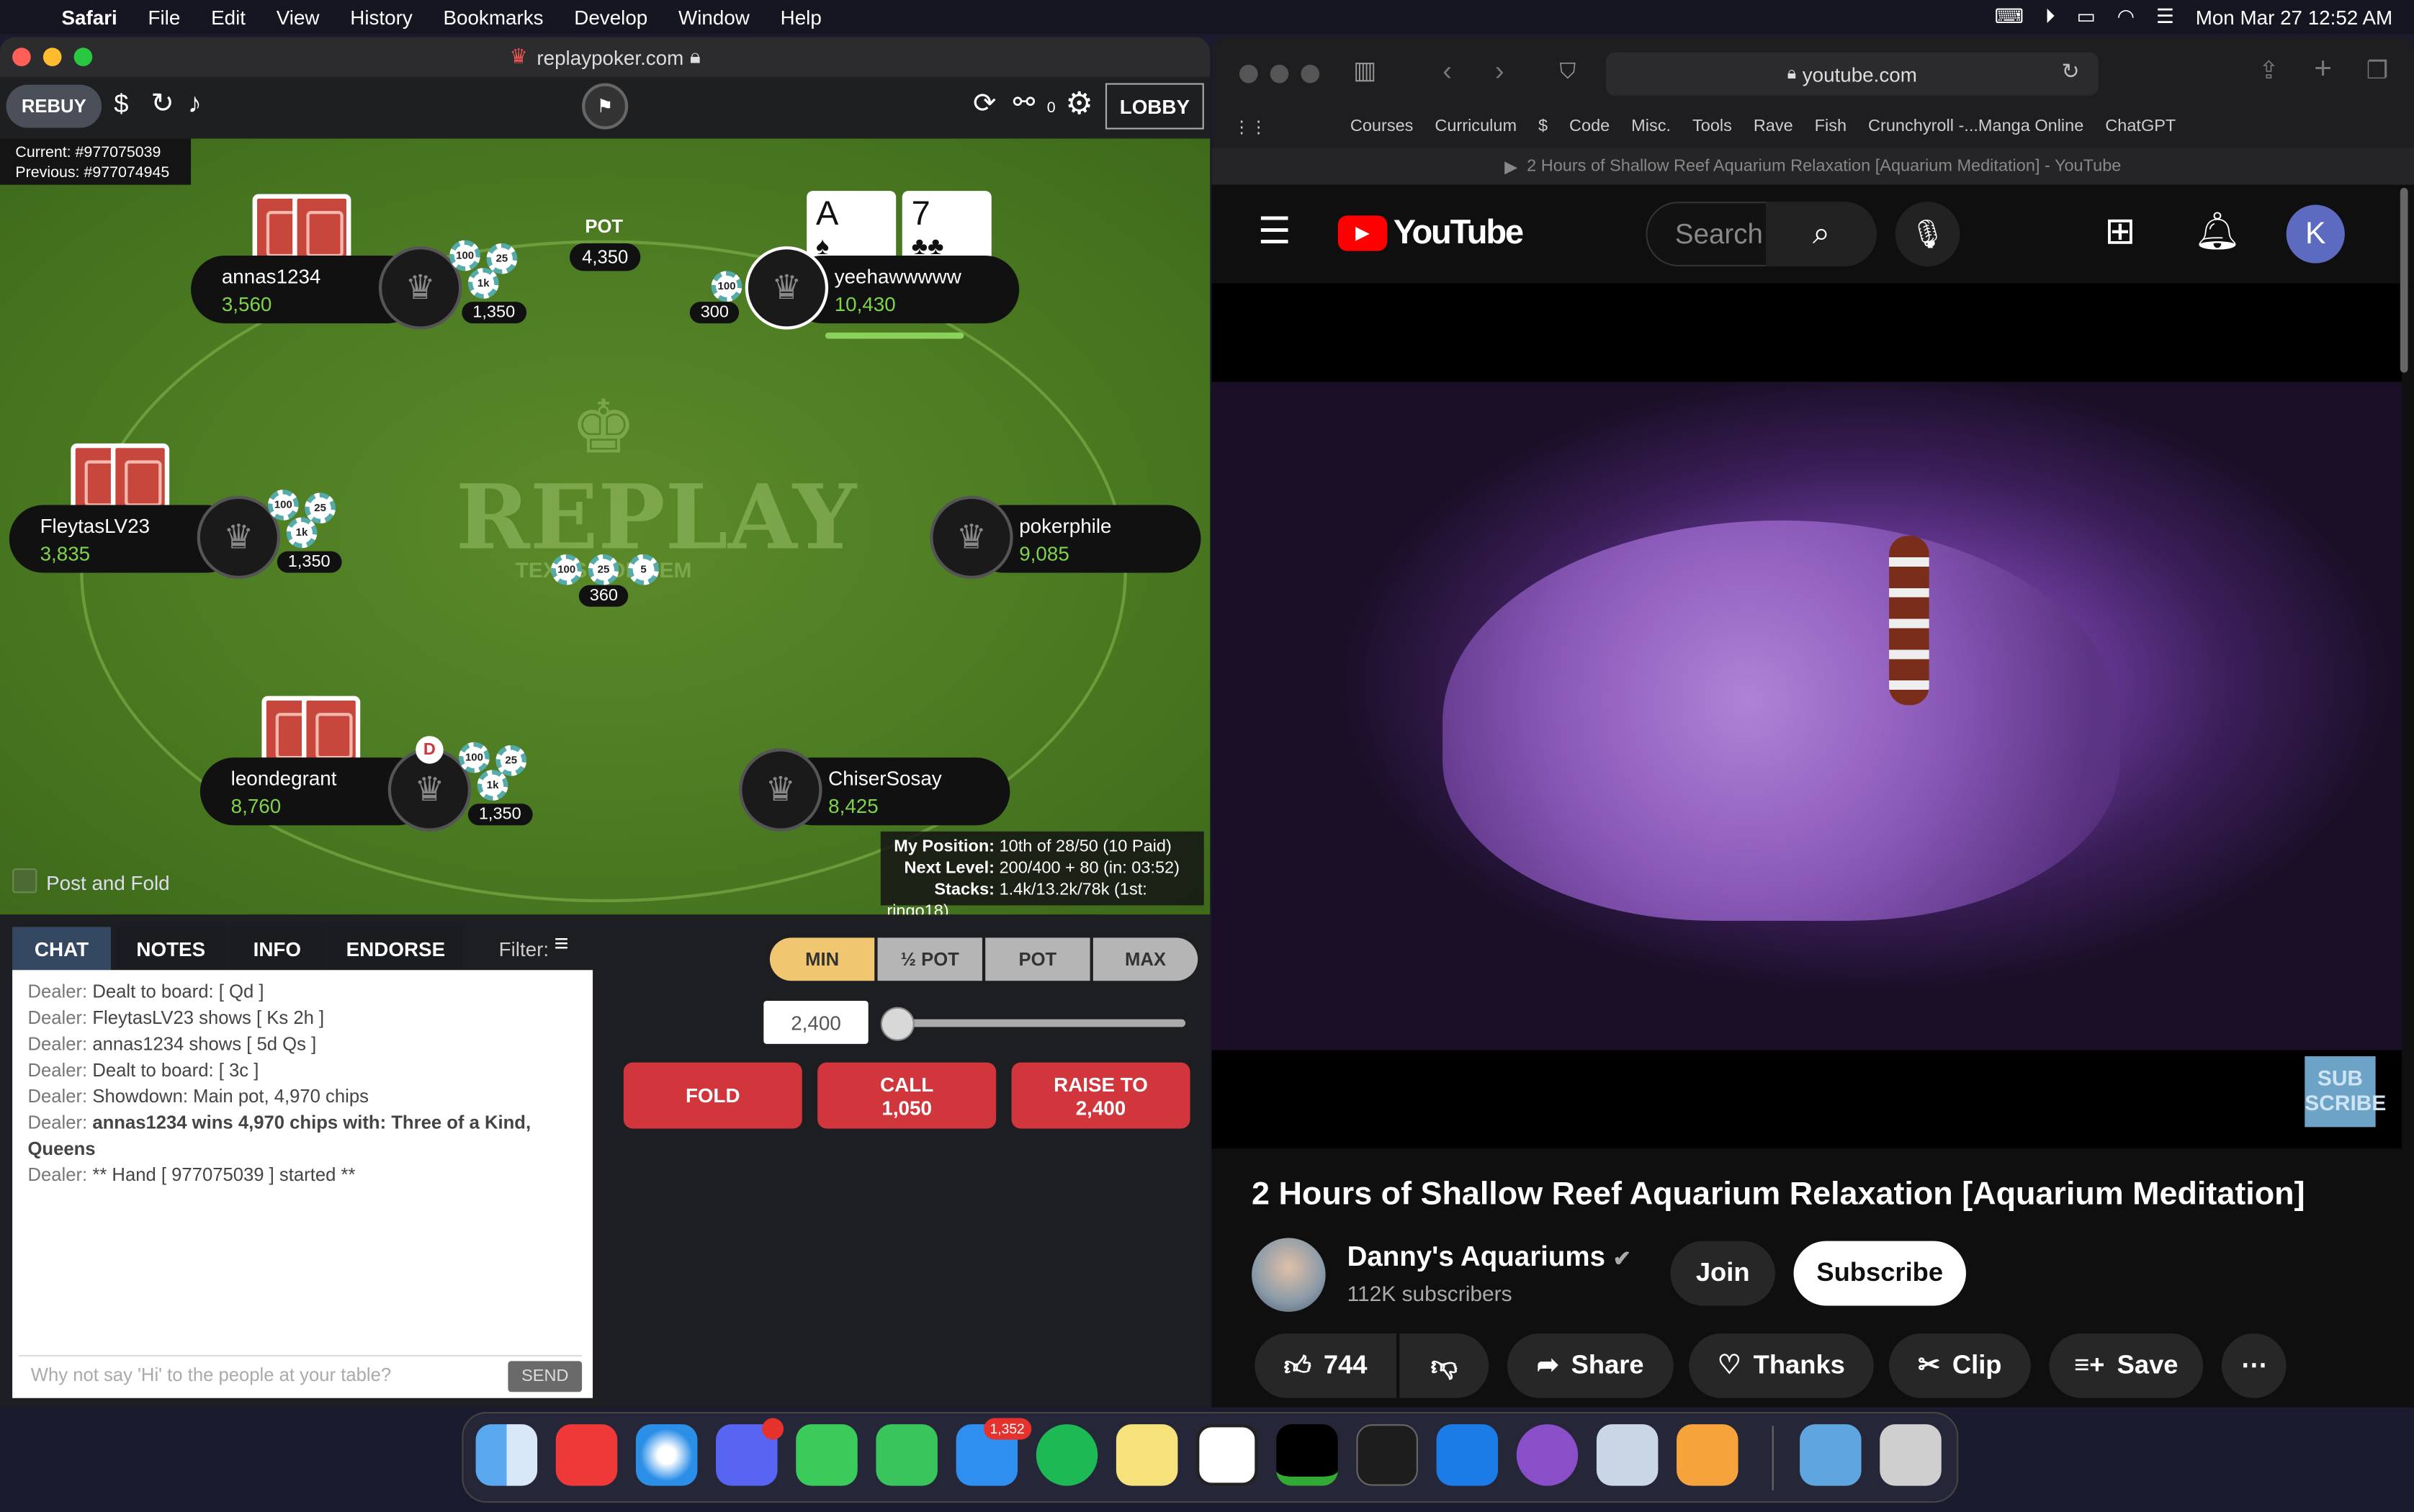 The height and width of the screenshot is (1512, 2414). I want to click on bookmark-item: Tools, so click(1712, 126).